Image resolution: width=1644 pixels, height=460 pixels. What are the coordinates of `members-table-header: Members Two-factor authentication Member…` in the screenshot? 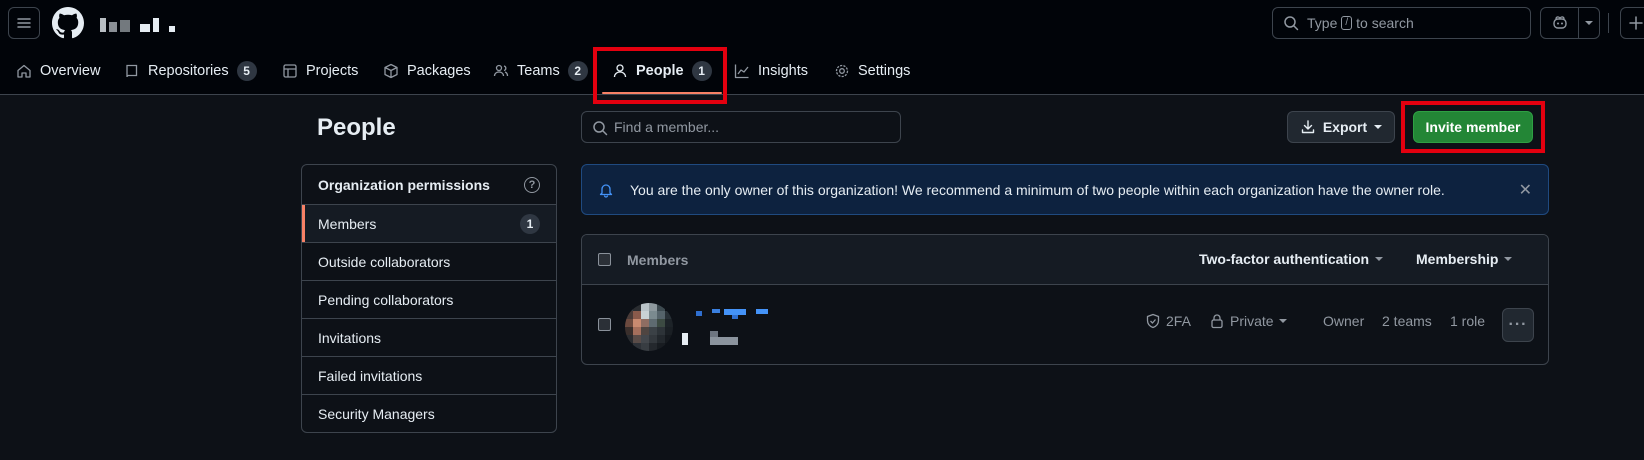 It's located at (1065, 260).